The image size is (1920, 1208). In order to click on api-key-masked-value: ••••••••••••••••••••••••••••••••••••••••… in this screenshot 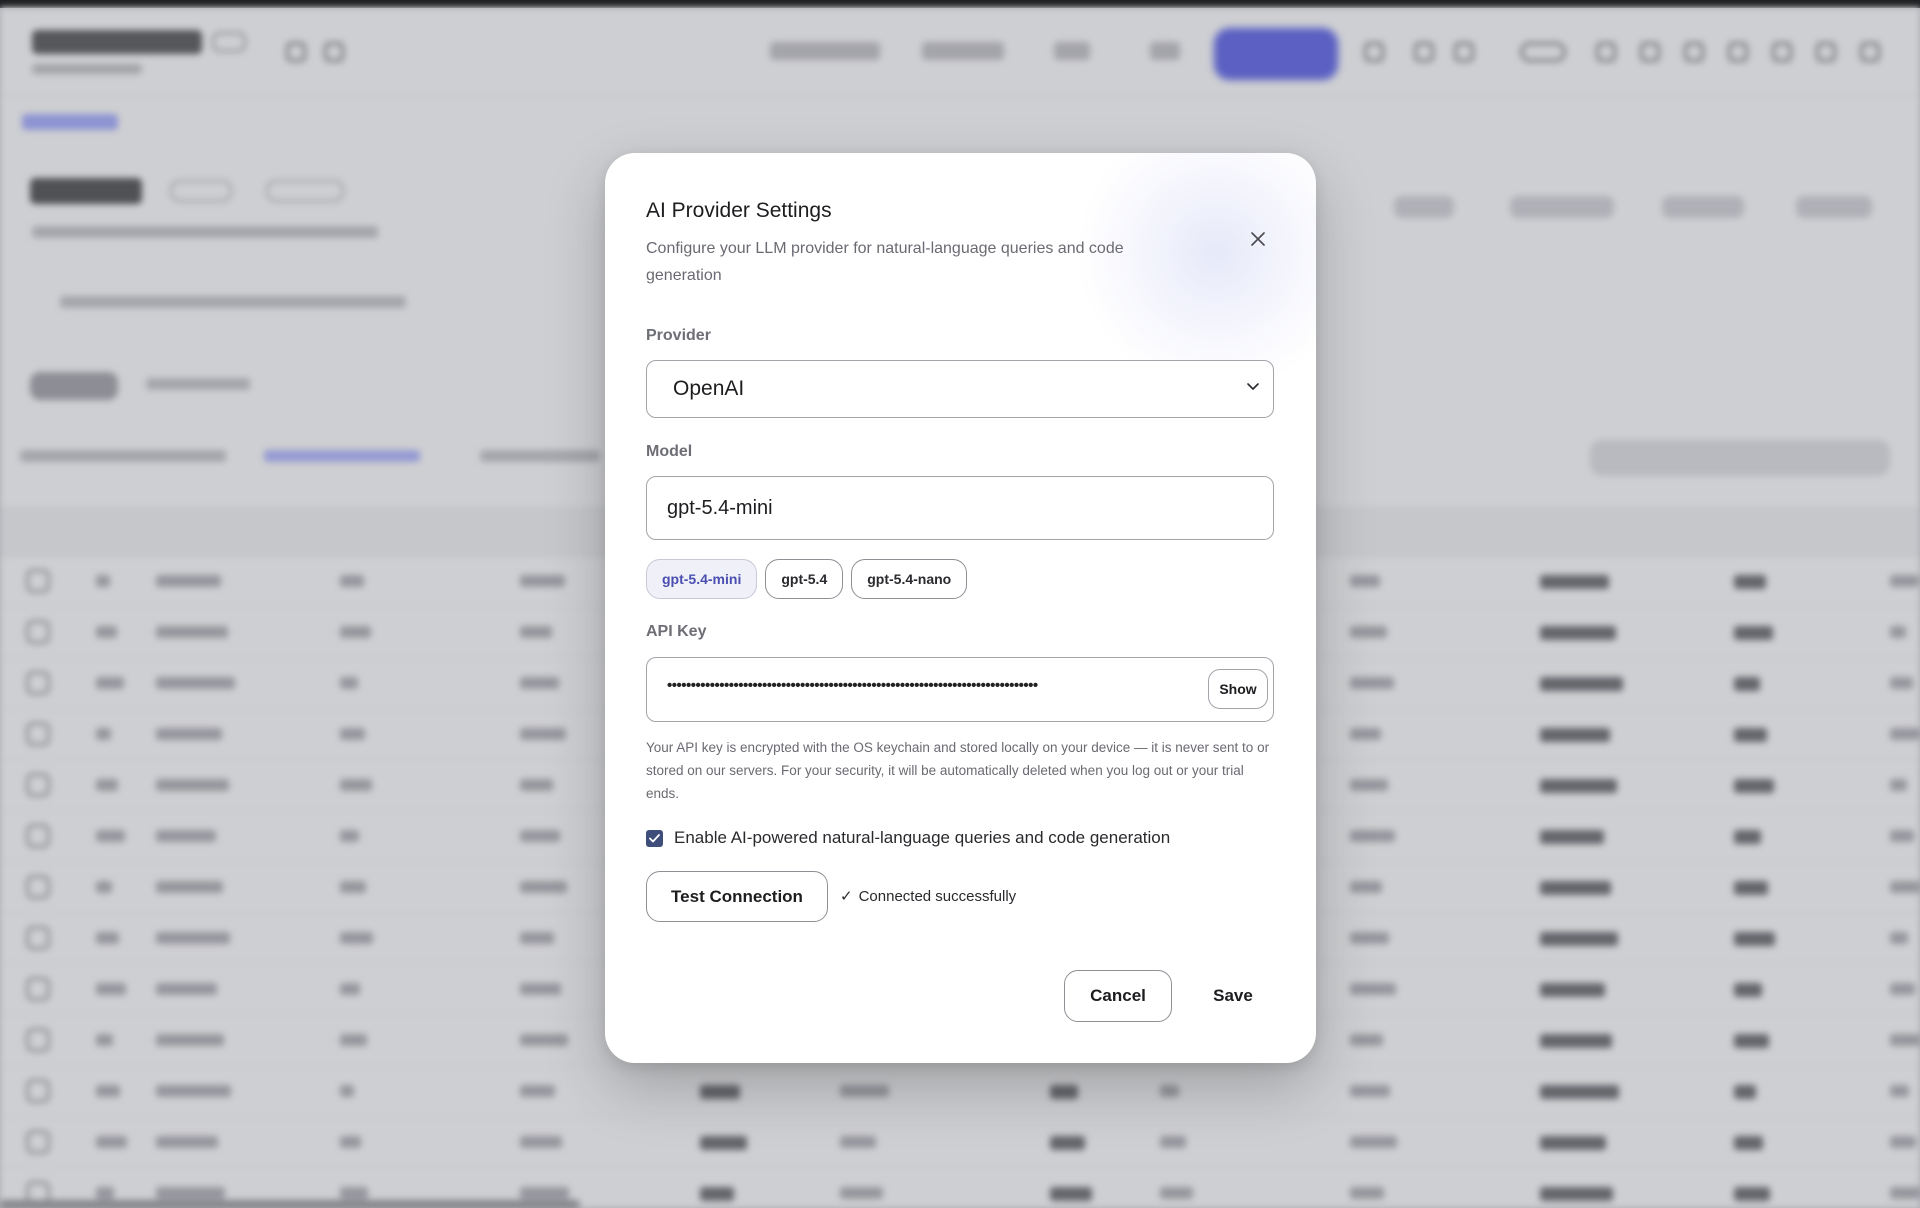, I will do `click(852, 685)`.